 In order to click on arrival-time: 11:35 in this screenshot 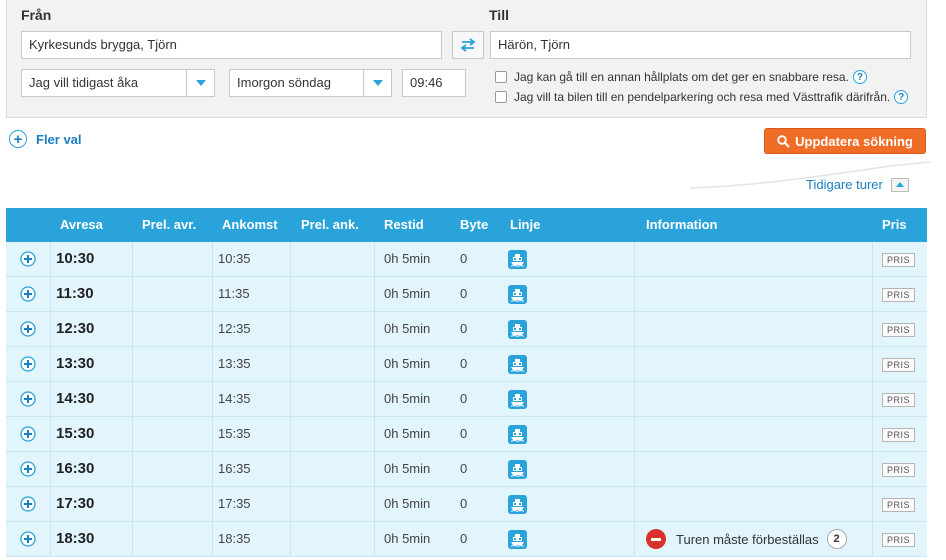, I will do `click(234, 293)`.